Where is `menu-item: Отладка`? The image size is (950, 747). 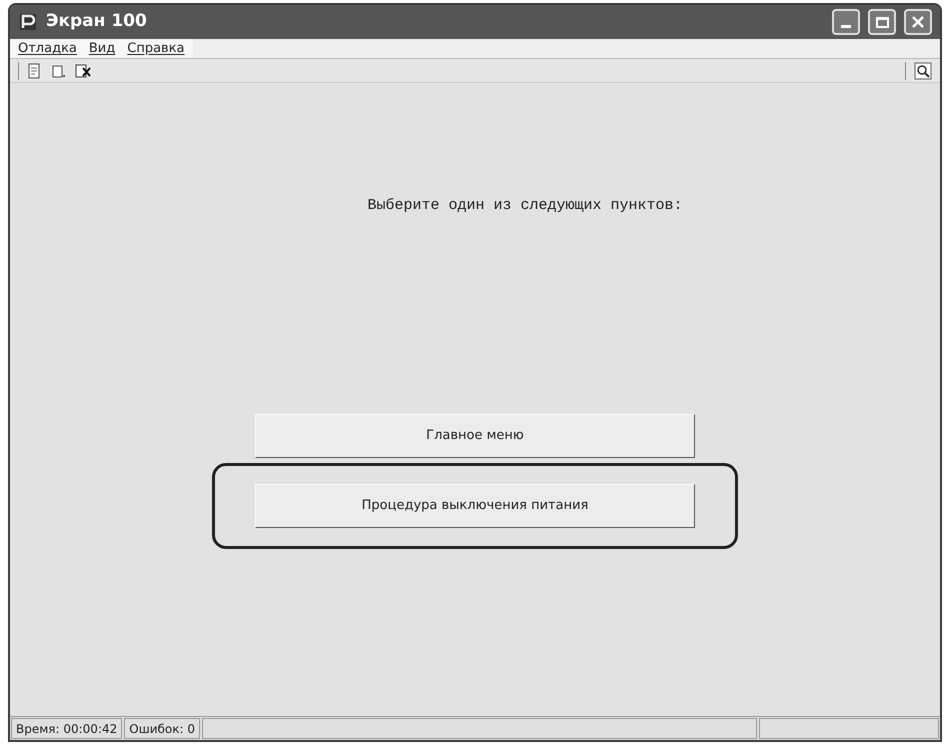
menu-item: Отладка is located at coordinates (47, 48).